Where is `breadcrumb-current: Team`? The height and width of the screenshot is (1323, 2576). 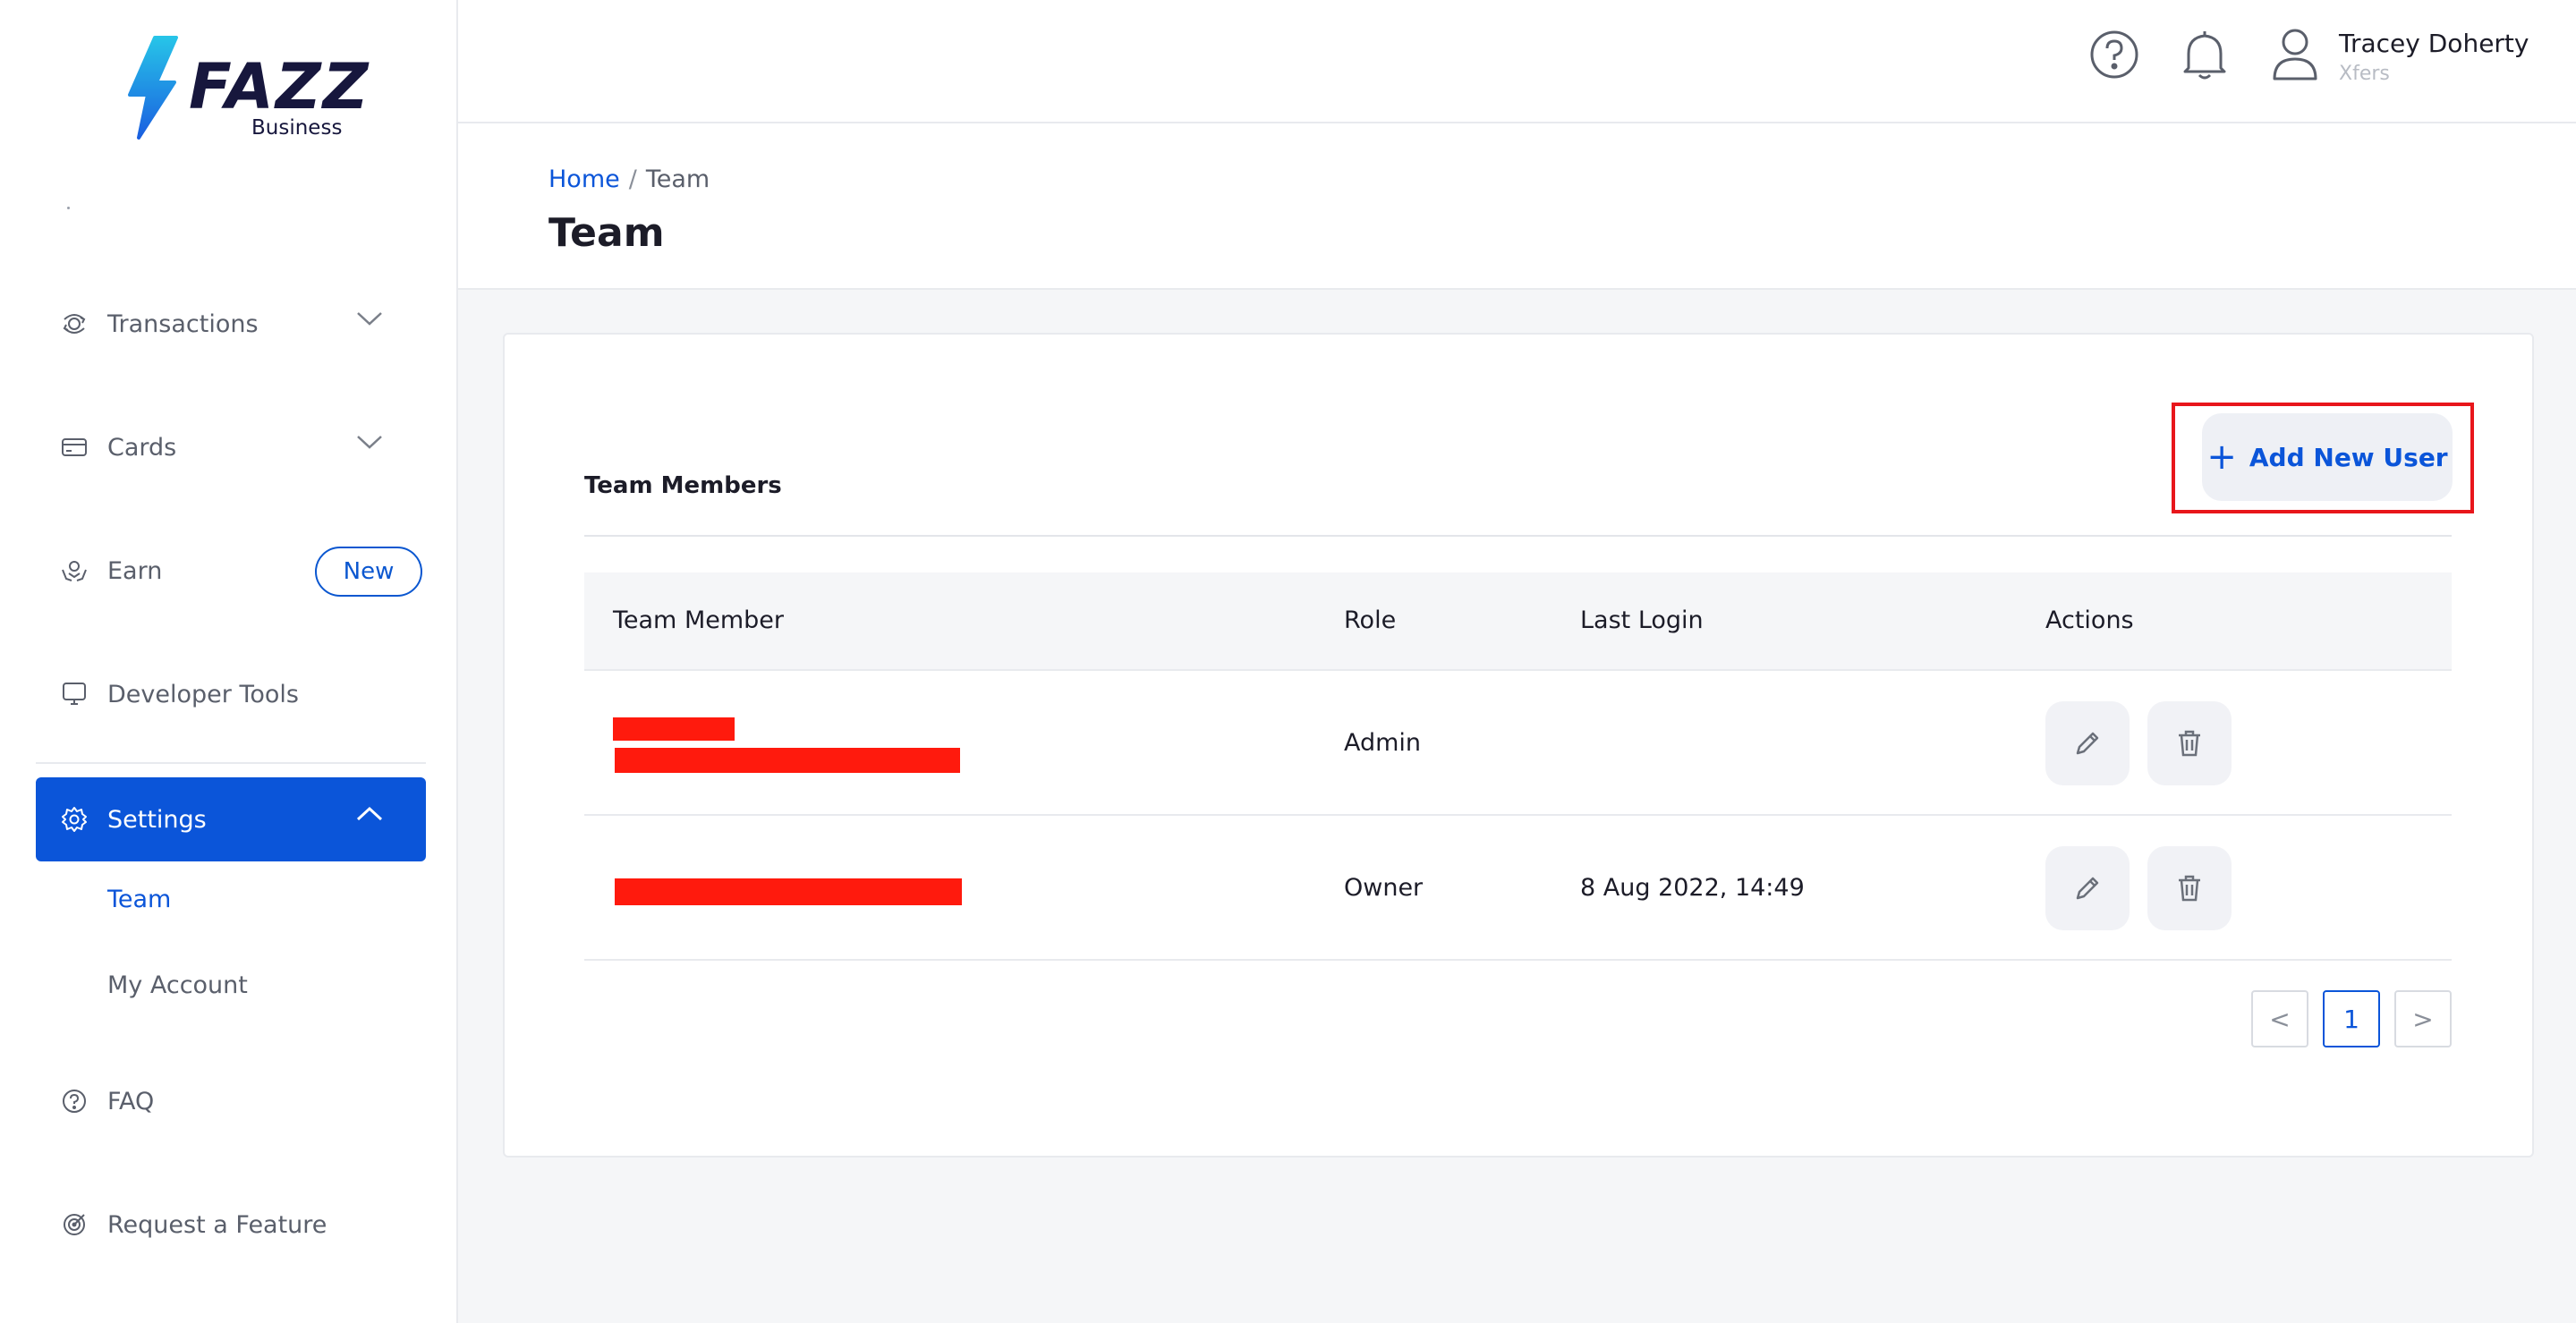 breadcrumb-current: Team is located at coordinates (677, 179).